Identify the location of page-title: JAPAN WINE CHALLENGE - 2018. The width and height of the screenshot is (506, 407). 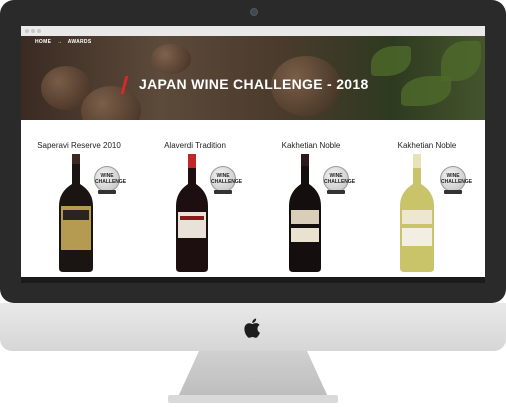
(254, 84).